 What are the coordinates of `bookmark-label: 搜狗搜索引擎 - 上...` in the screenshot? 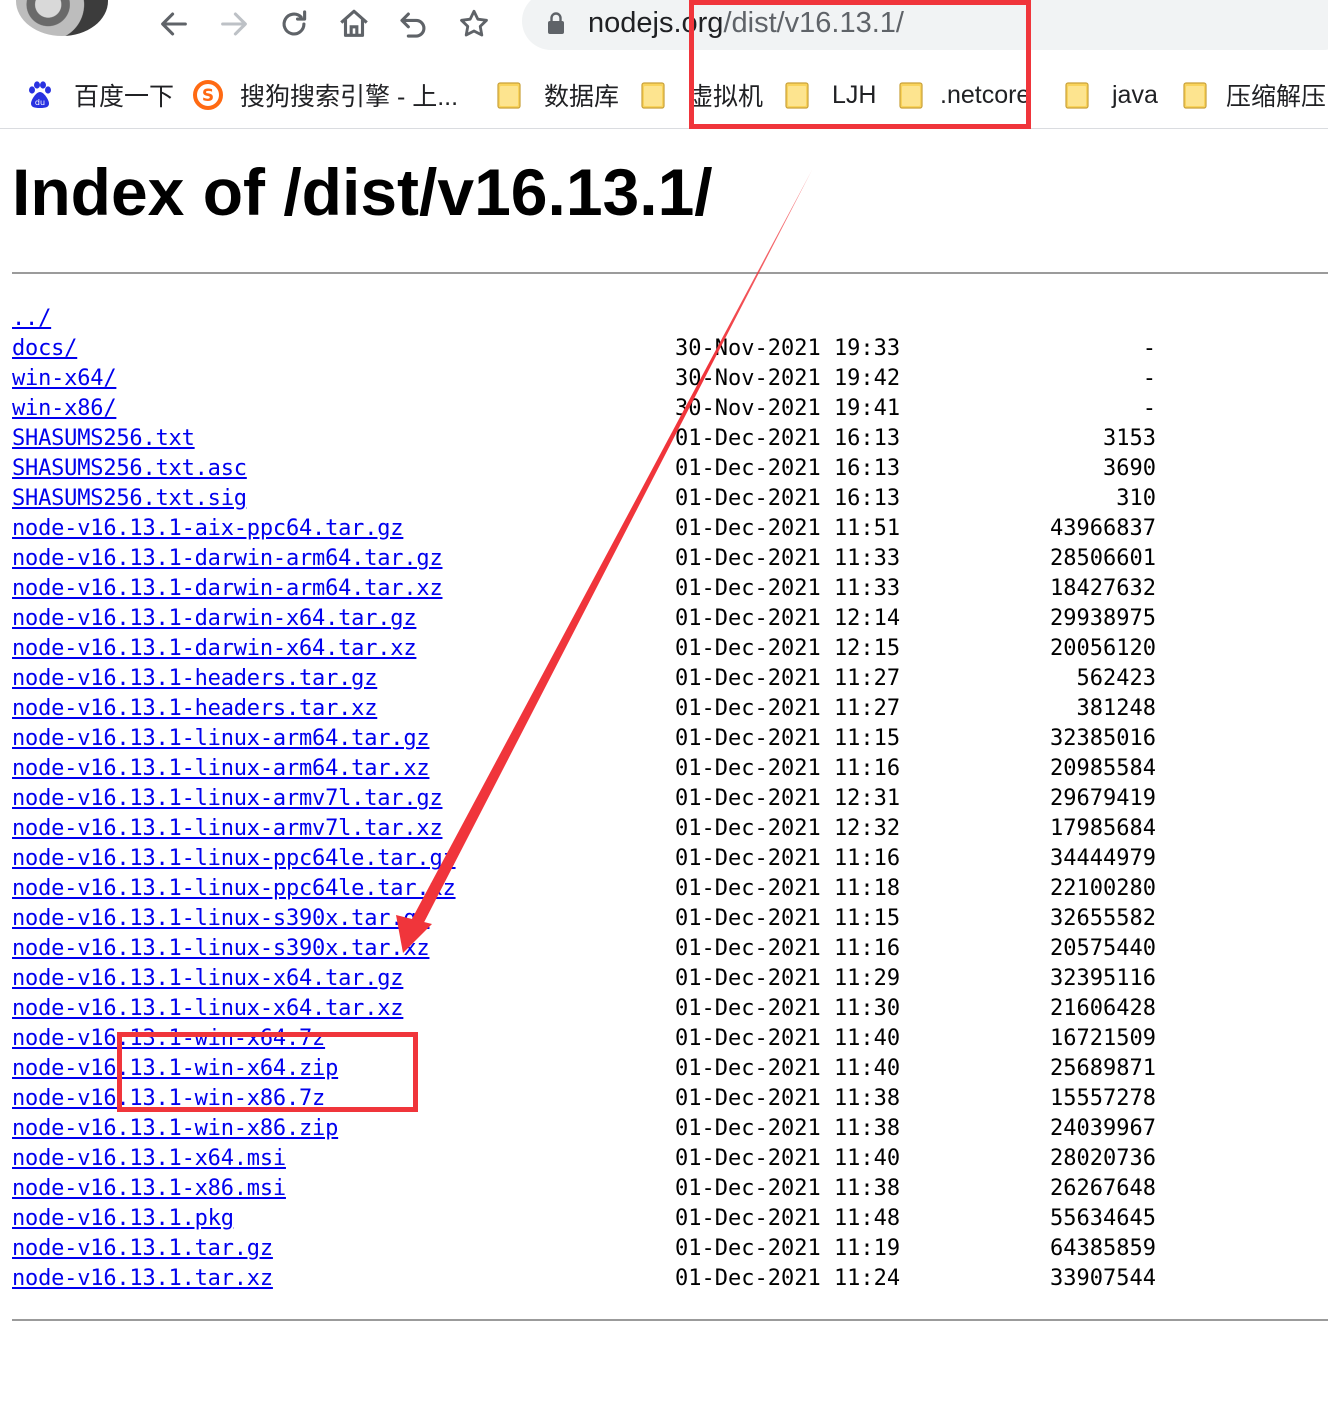 It's located at (349, 97).